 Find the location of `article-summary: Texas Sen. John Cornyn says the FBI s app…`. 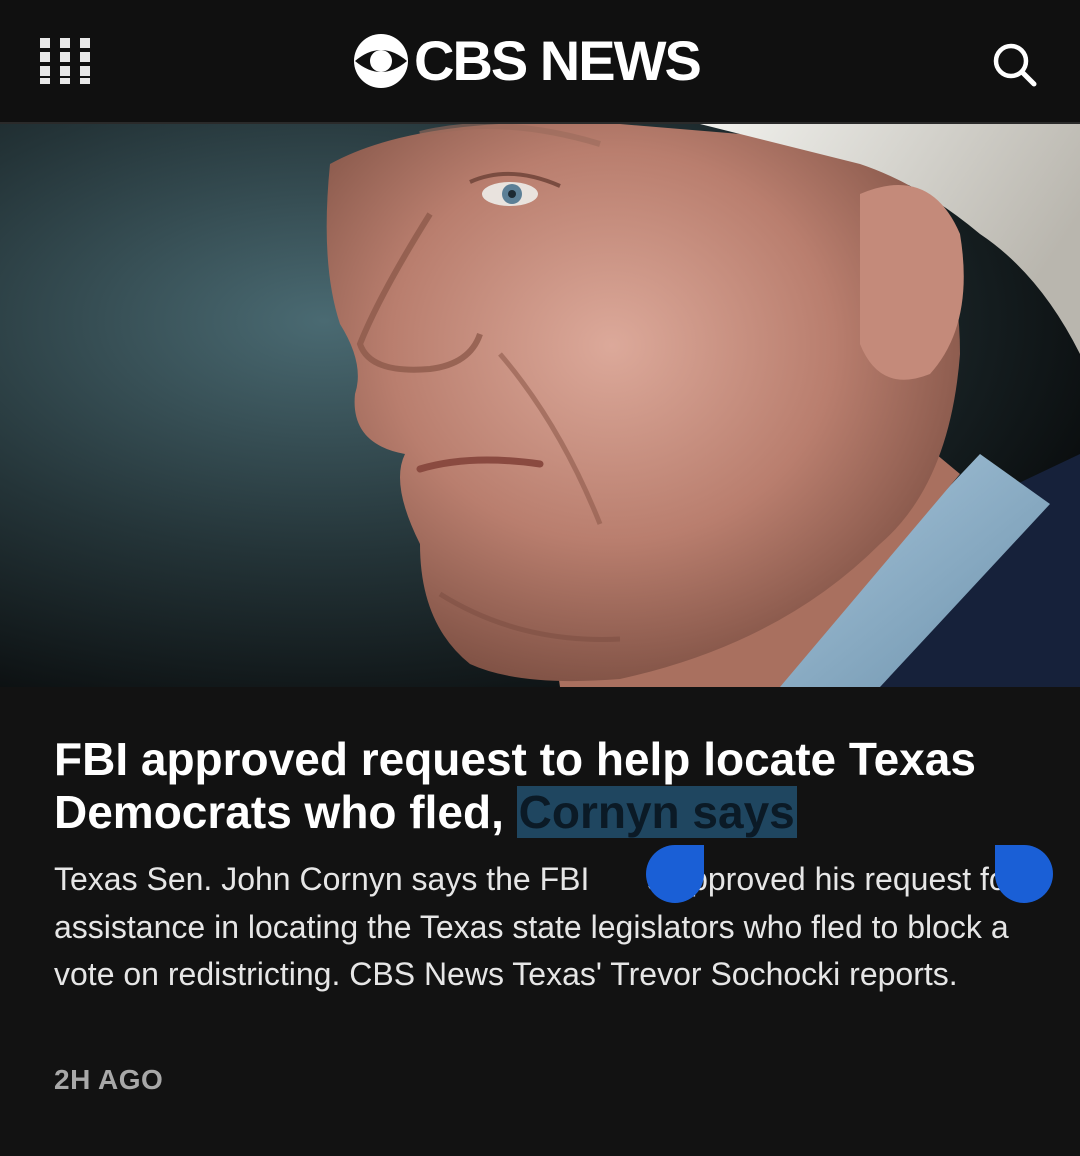

article-summary: Texas Sen. John Cornyn says the FBI s app… is located at coordinates (549, 927).